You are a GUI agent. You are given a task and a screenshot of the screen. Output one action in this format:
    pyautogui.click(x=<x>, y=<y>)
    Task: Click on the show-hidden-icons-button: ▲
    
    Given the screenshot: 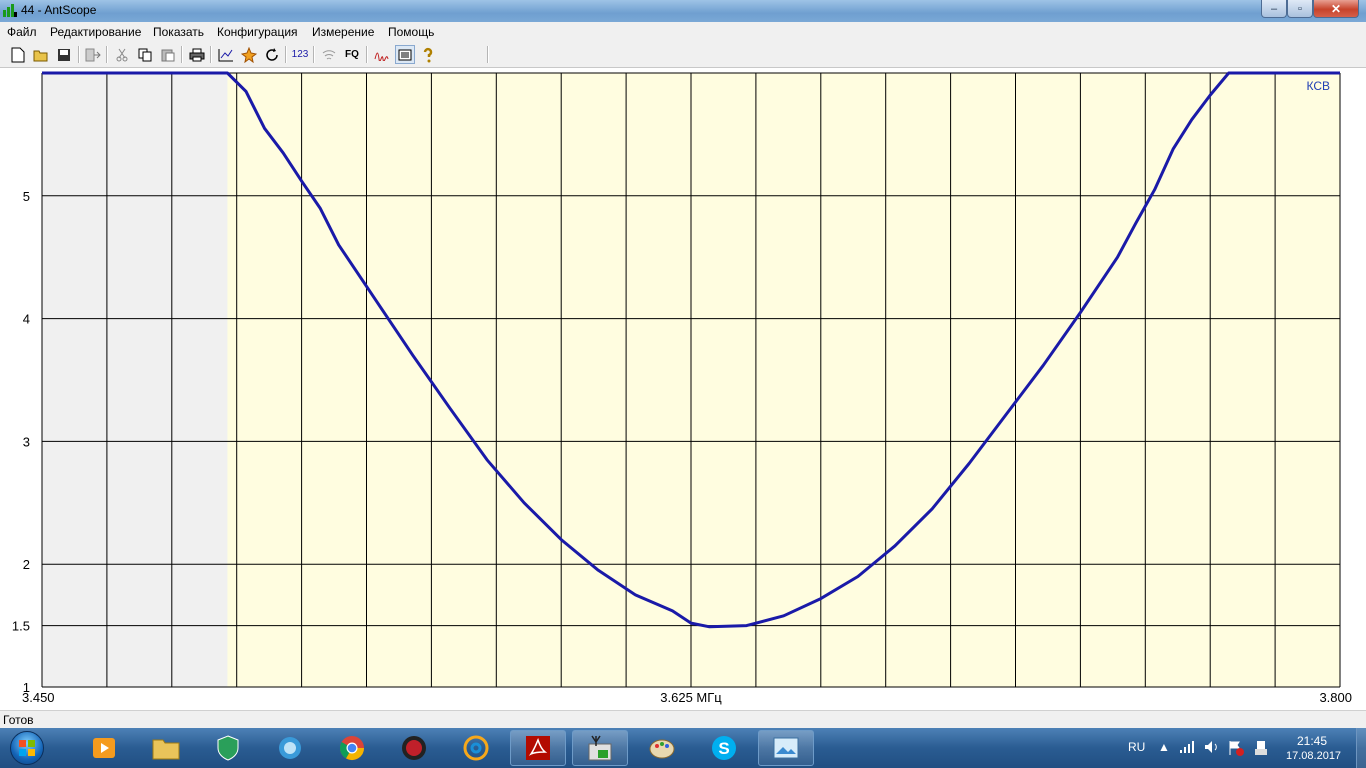 What is the action you would take?
    pyautogui.click(x=1164, y=747)
    